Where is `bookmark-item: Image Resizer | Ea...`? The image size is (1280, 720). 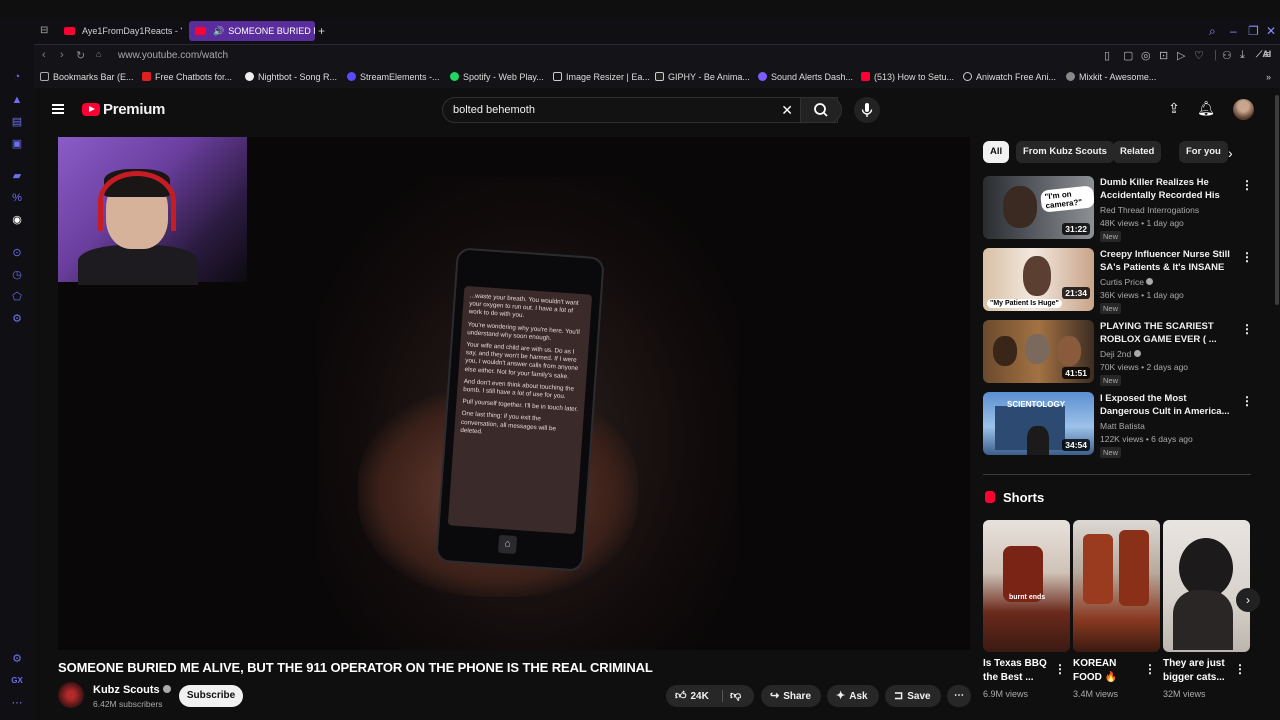
bookmark-item: Image Resizer | Ea... is located at coordinates (601, 77).